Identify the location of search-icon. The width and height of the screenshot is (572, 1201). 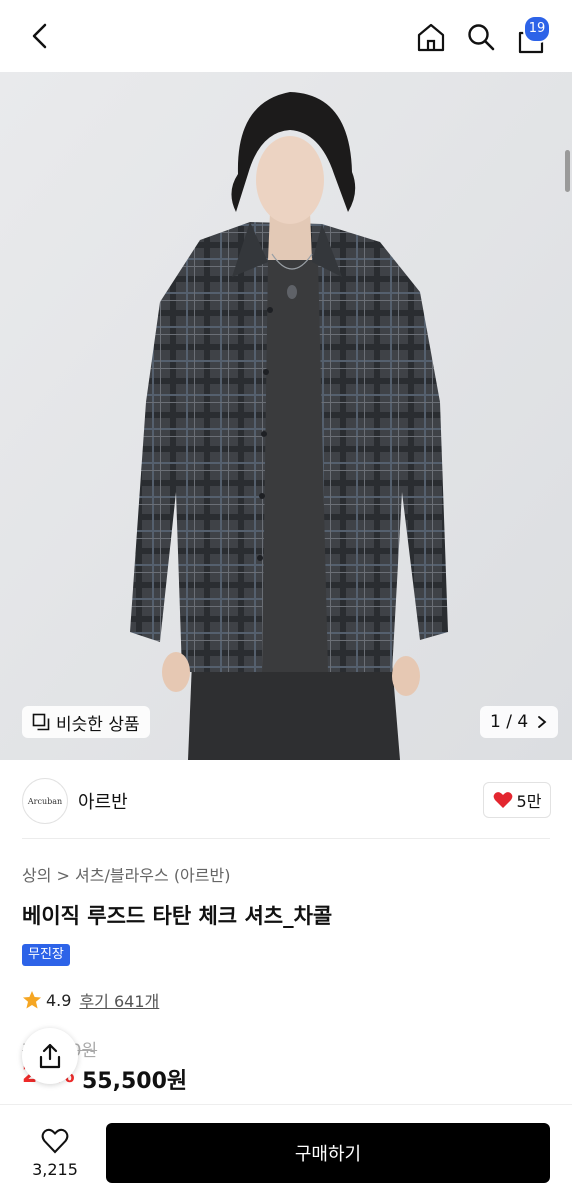
(481, 37).